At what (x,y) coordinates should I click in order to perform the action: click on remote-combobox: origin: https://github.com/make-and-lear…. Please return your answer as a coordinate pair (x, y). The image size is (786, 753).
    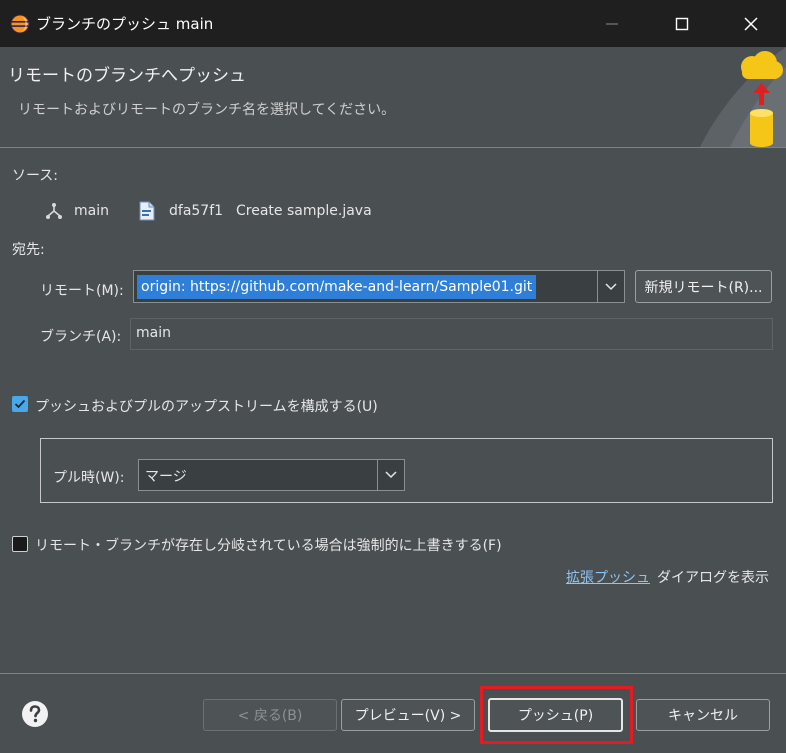
    Looking at the image, I should click on (379, 286).